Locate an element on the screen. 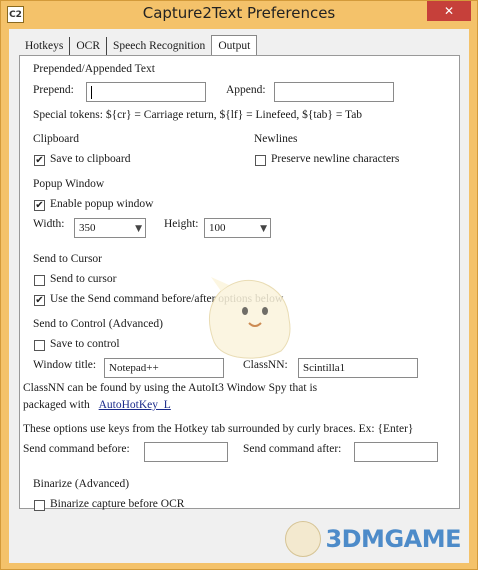  tab-ocr: OCR is located at coordinates (88, 47).